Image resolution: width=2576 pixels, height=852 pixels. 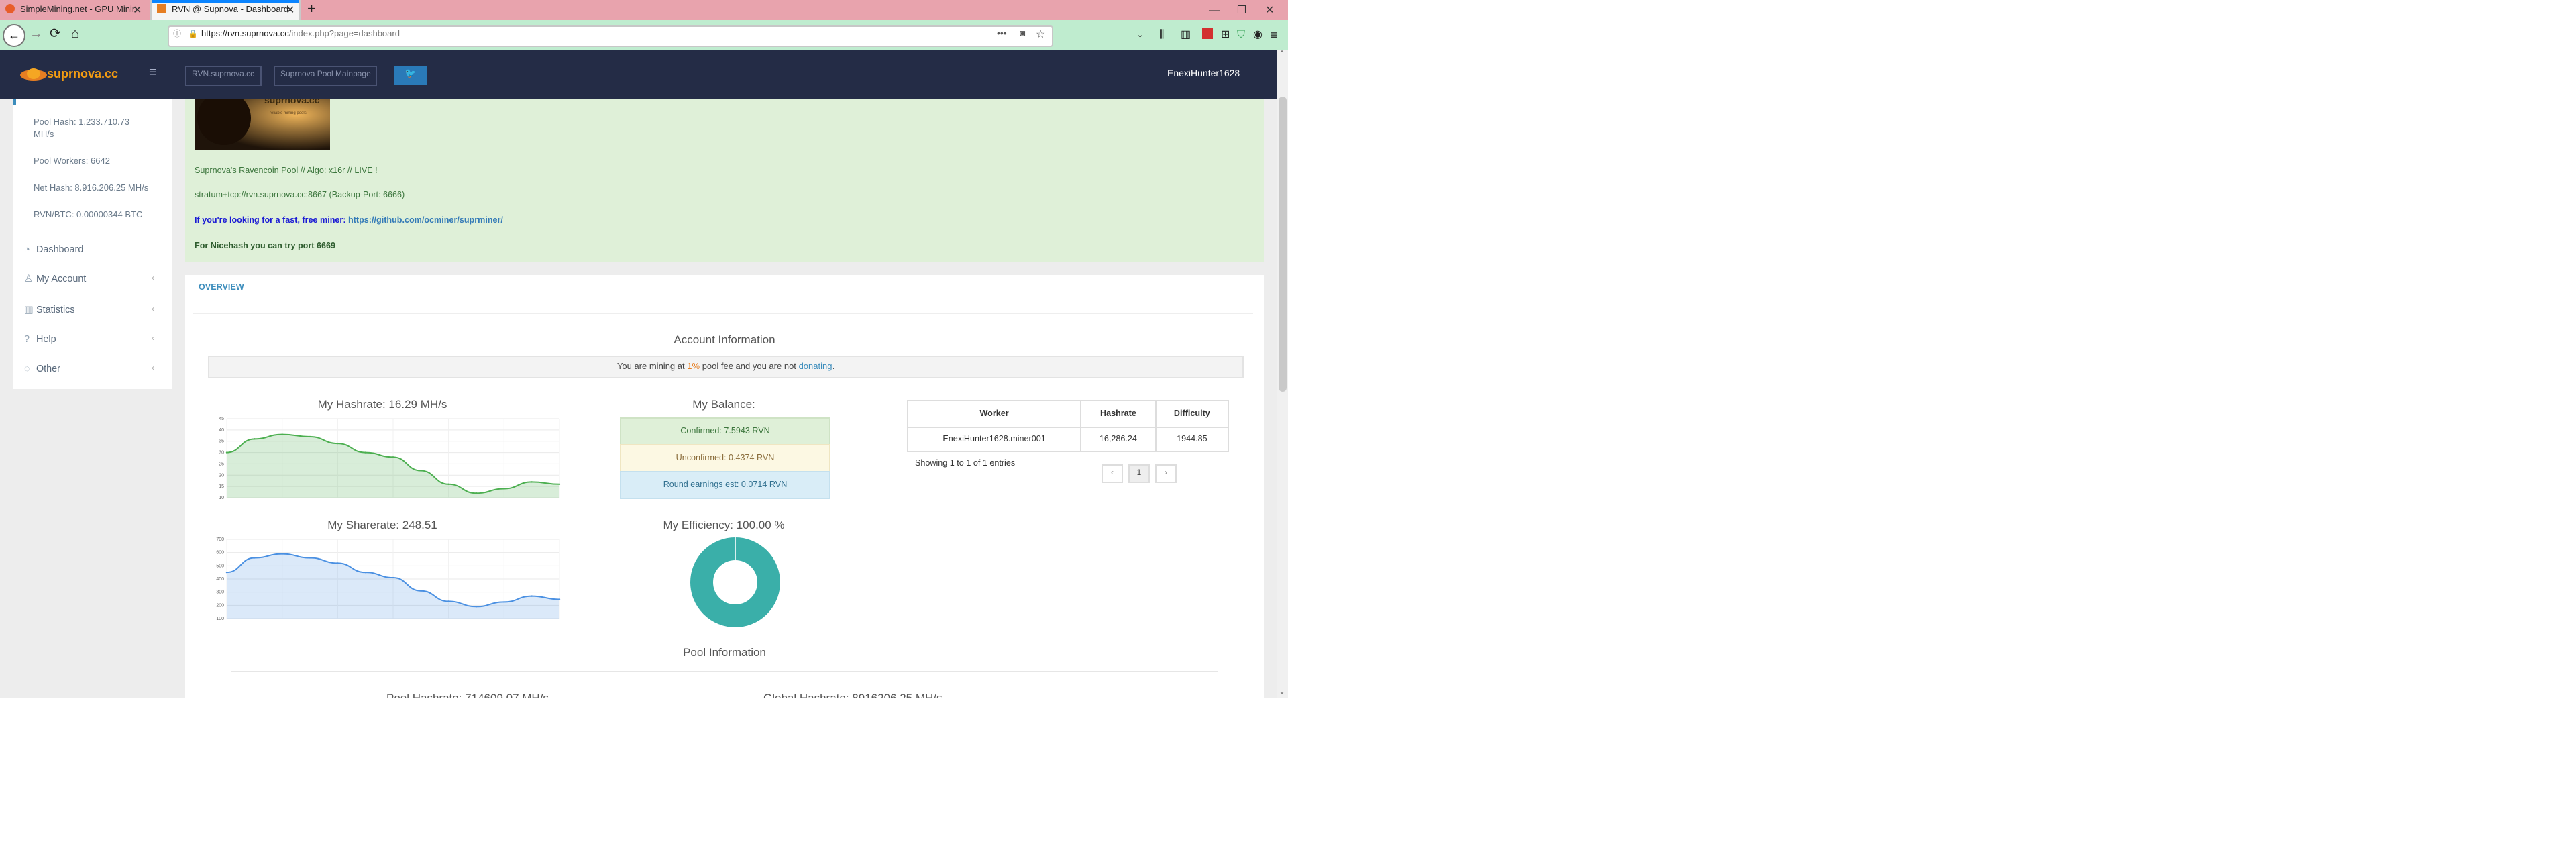 What do you see at coordinates (221, 287) in the screenshot?
I see `tab-overview: OVERVIEW` at bounding box center [221, 287].